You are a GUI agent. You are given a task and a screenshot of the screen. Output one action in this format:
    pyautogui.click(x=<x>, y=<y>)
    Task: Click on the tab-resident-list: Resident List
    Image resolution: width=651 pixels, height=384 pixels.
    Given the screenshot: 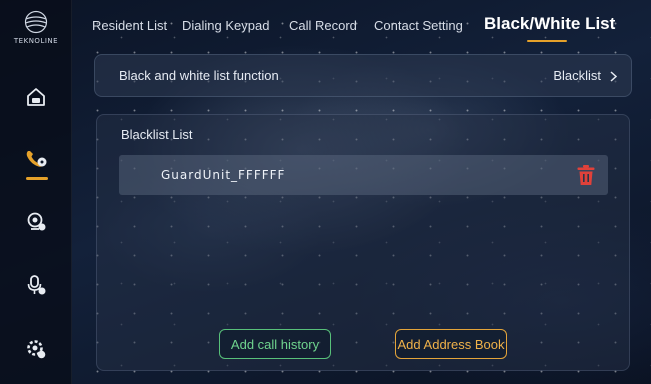 What is the action you would take?
    pyautogui.click(x=129, y=25)
    